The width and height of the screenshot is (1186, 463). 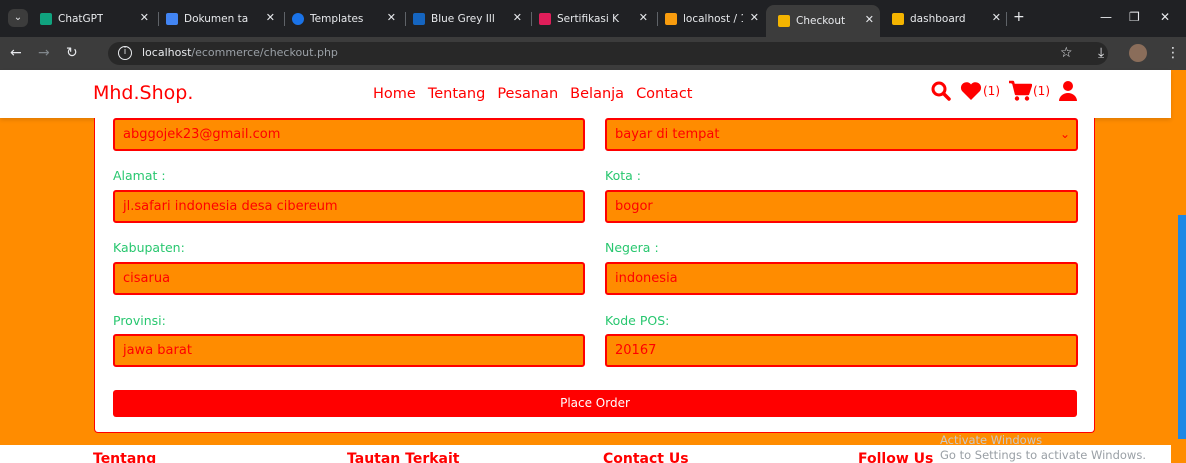 What do you see at coordinates (172, 18) in the screenshot?
I see `docs-icon` at bounding box center [172, 18].